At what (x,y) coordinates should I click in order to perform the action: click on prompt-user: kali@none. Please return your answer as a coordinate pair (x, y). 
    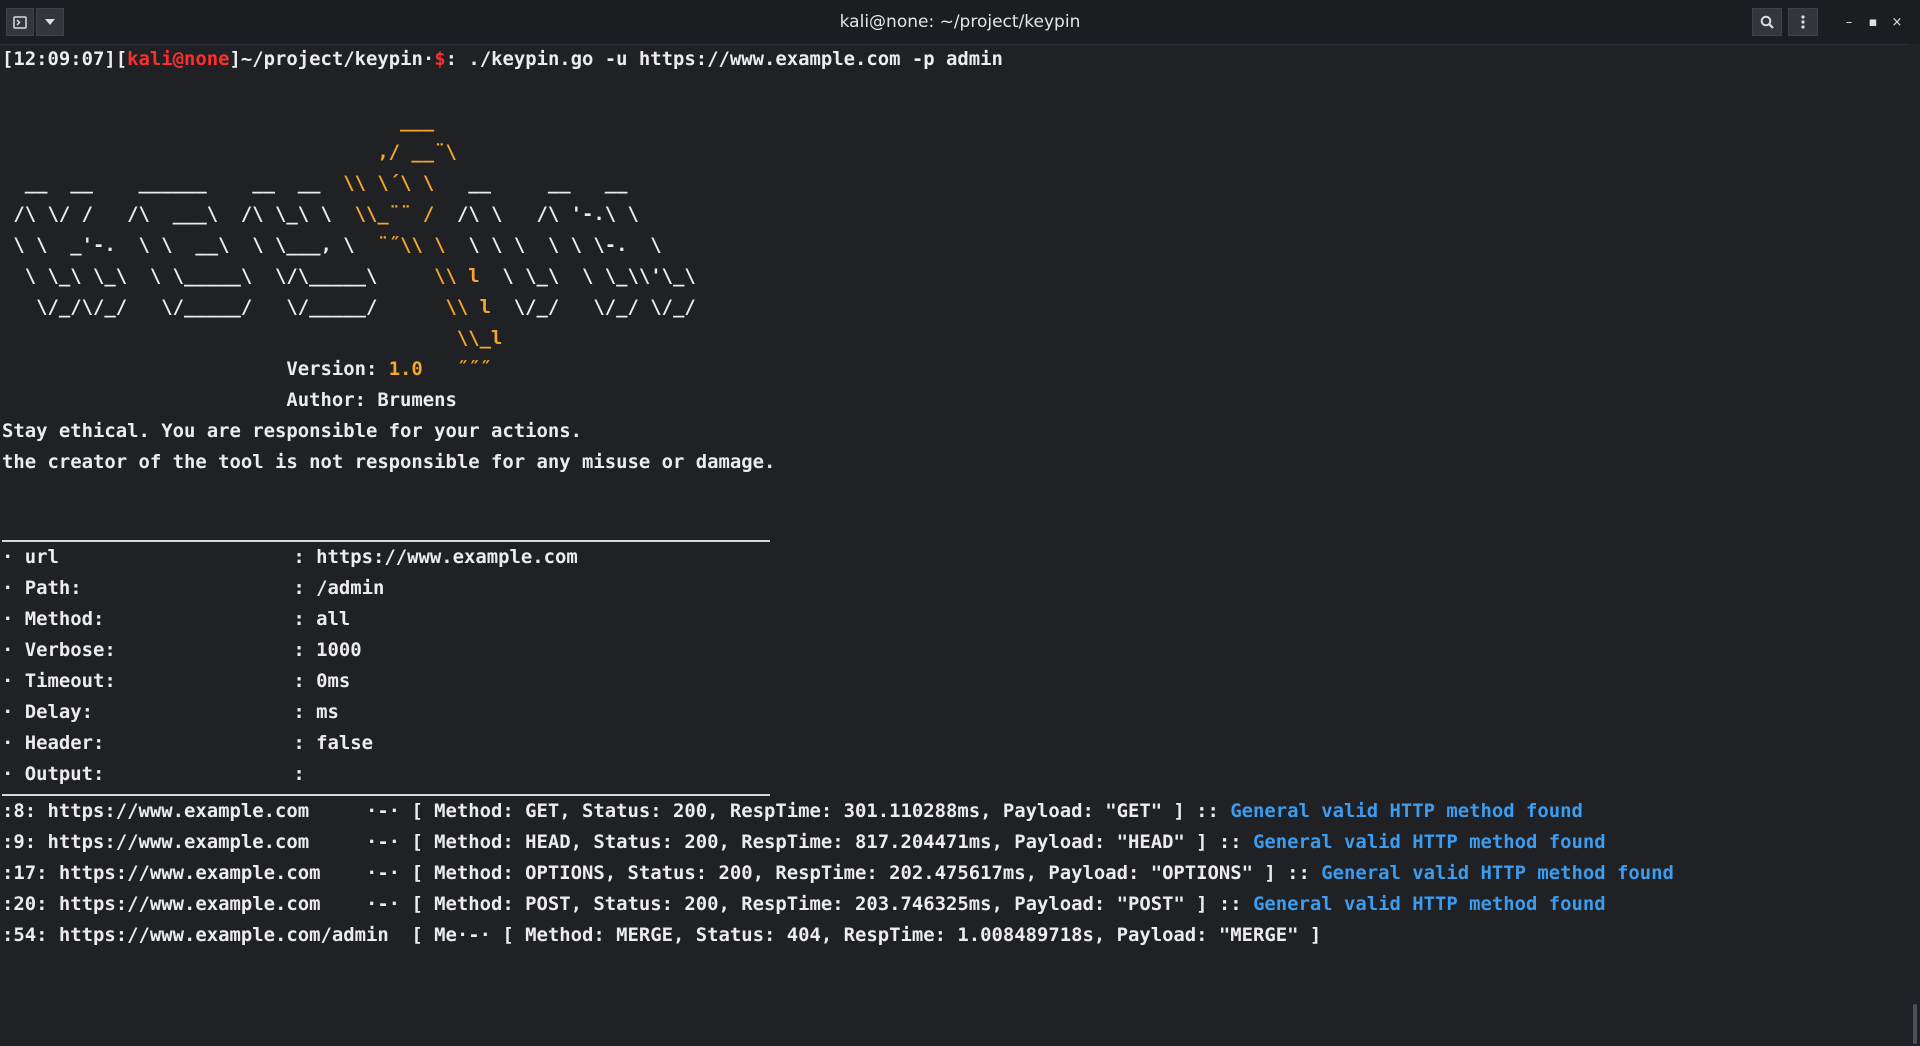
    Looking at the image, I should click on (178, 59).